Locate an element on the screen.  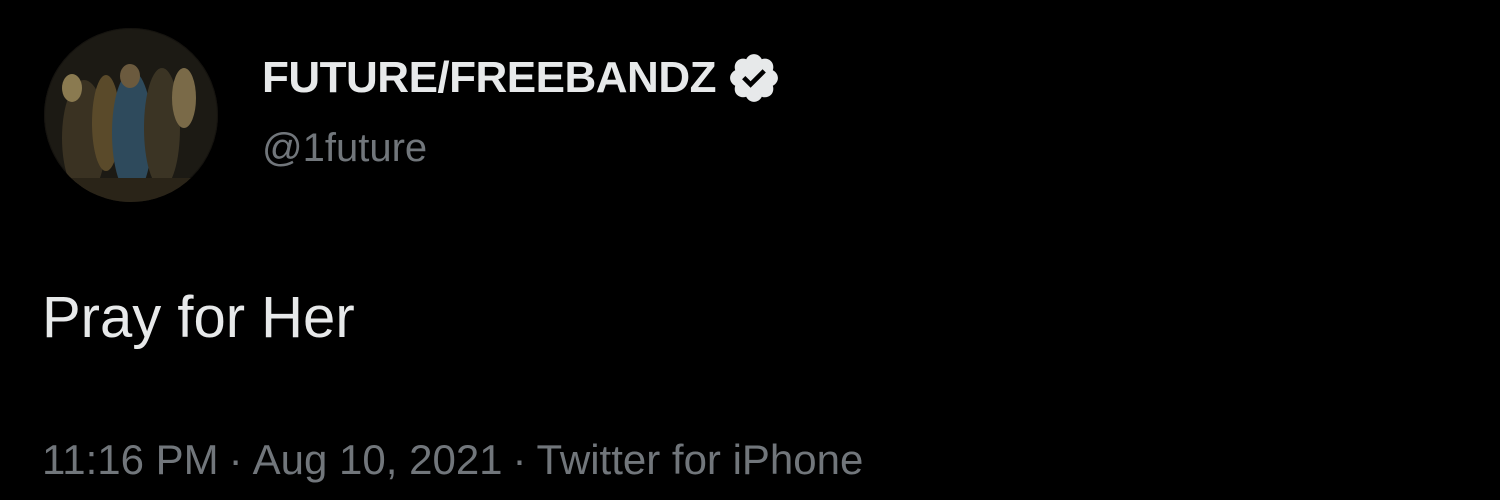
tweet-source: Twitter for iPhone is located at coordinates (700, 459).